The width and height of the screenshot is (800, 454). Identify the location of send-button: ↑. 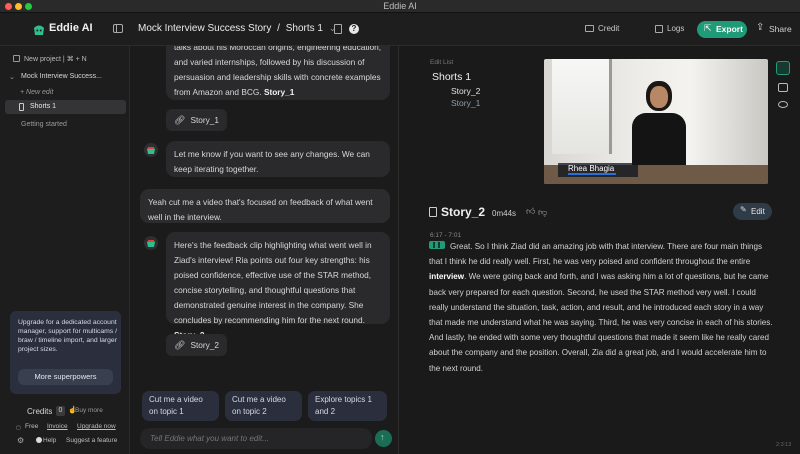
(383, 438).